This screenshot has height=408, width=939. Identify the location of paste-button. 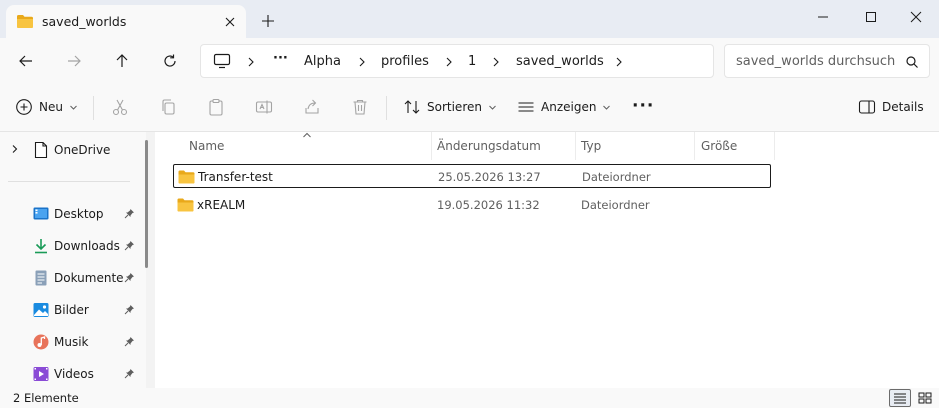
(216, 107).